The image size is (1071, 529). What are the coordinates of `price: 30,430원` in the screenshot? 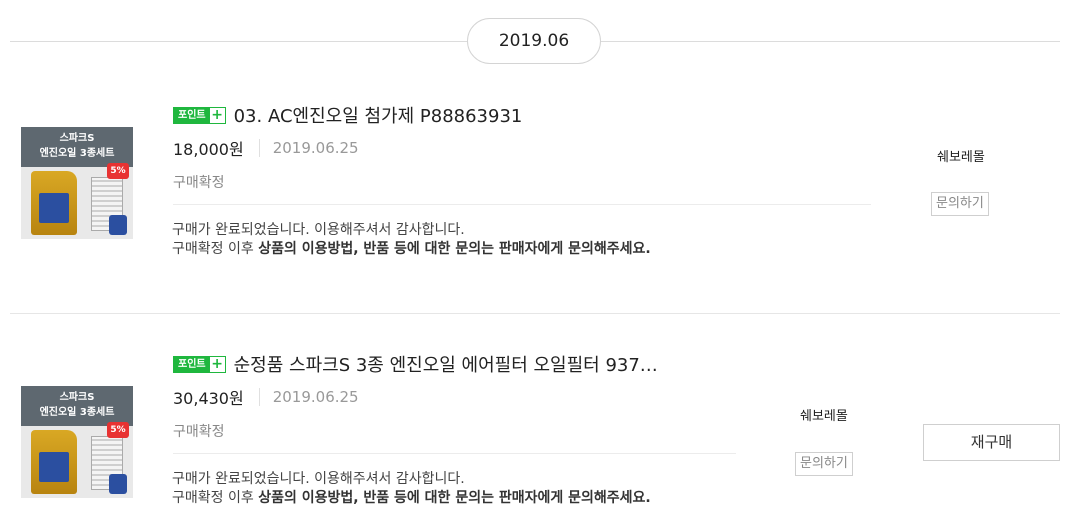 It's located at (208, 398).